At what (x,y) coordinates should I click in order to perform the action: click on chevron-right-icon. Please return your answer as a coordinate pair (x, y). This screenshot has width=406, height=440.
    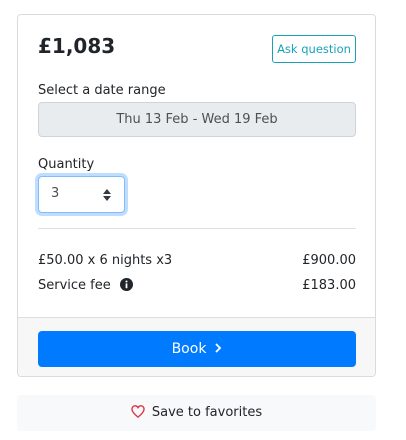
    Looking at the image, I should click on (218, 348).